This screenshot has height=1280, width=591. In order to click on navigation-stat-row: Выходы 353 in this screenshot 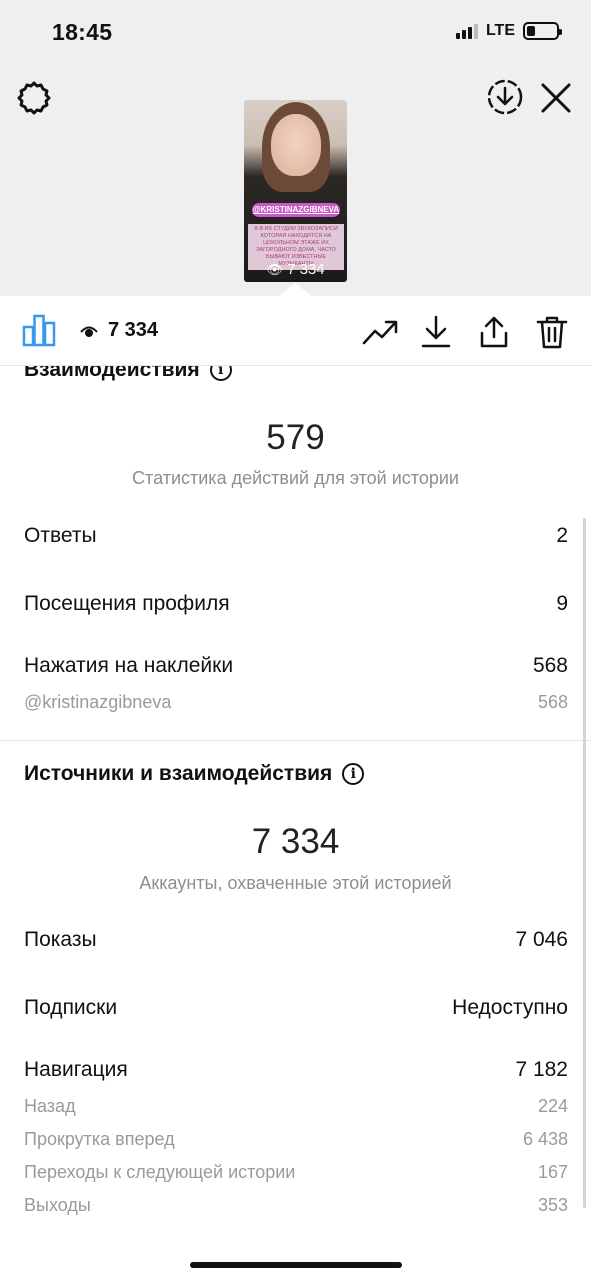, I will do `click(296, 1205)`.